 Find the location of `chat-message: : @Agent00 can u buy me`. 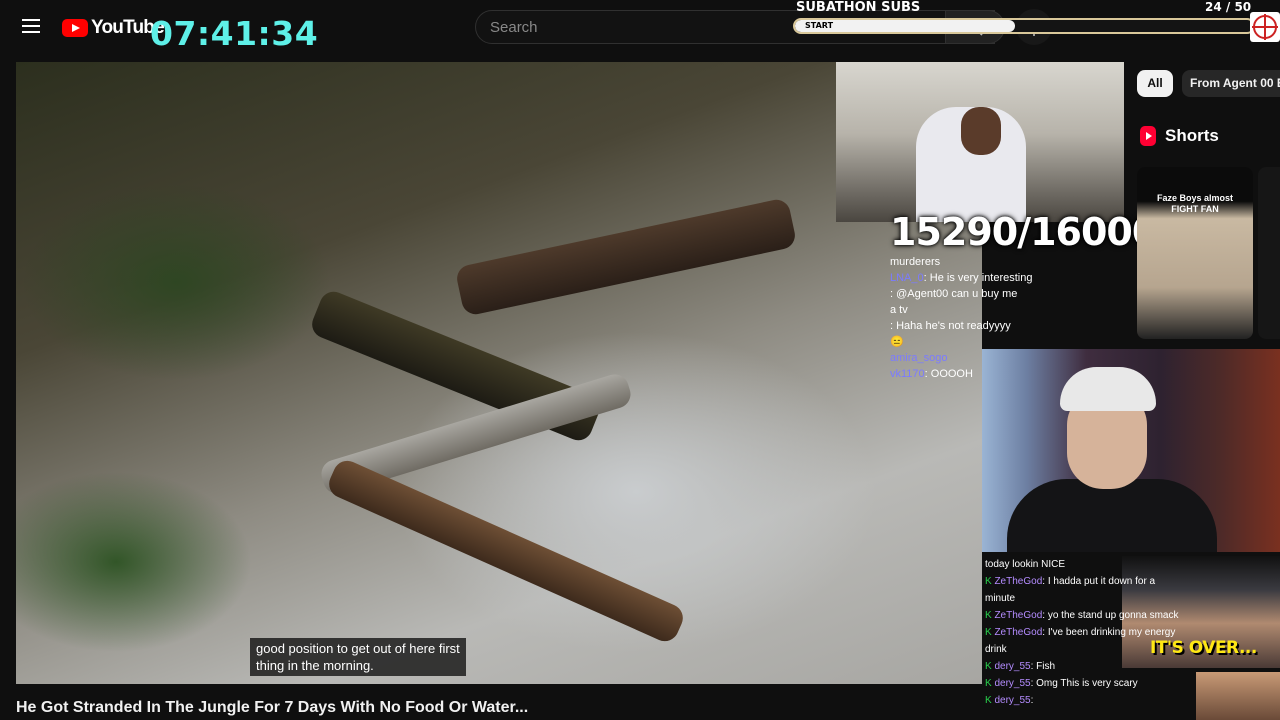

chat-message: : @Agent00 can u buy me is located at coordinates (954, 294).